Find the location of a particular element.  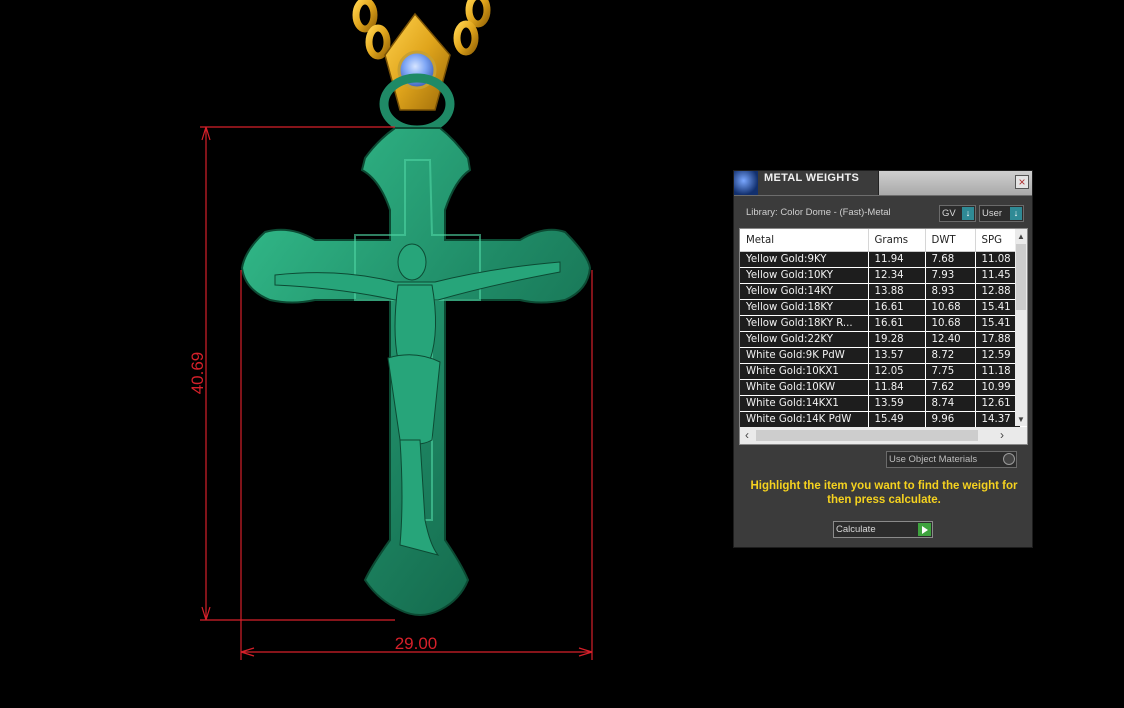

column-header-metal: Metal is located at coordinates (804, 240).